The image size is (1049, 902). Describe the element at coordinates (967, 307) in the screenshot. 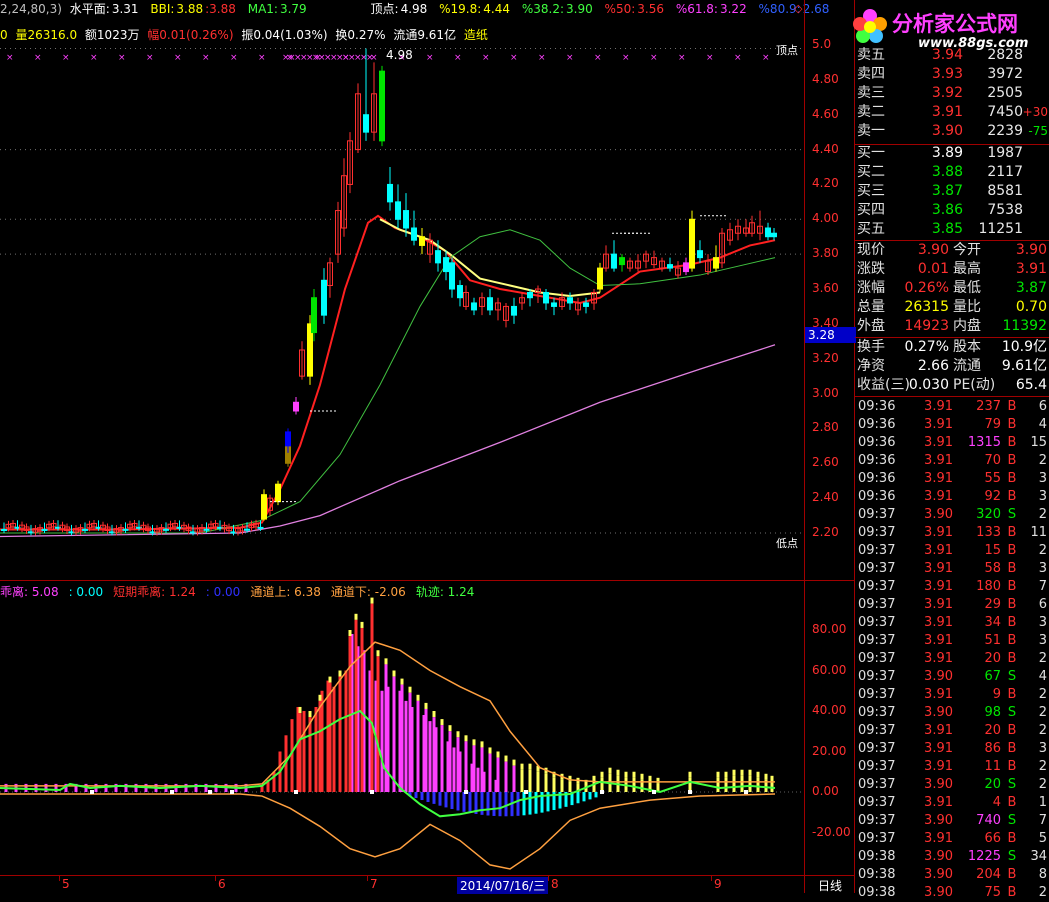

I see `quote-label: 量比` at that location.